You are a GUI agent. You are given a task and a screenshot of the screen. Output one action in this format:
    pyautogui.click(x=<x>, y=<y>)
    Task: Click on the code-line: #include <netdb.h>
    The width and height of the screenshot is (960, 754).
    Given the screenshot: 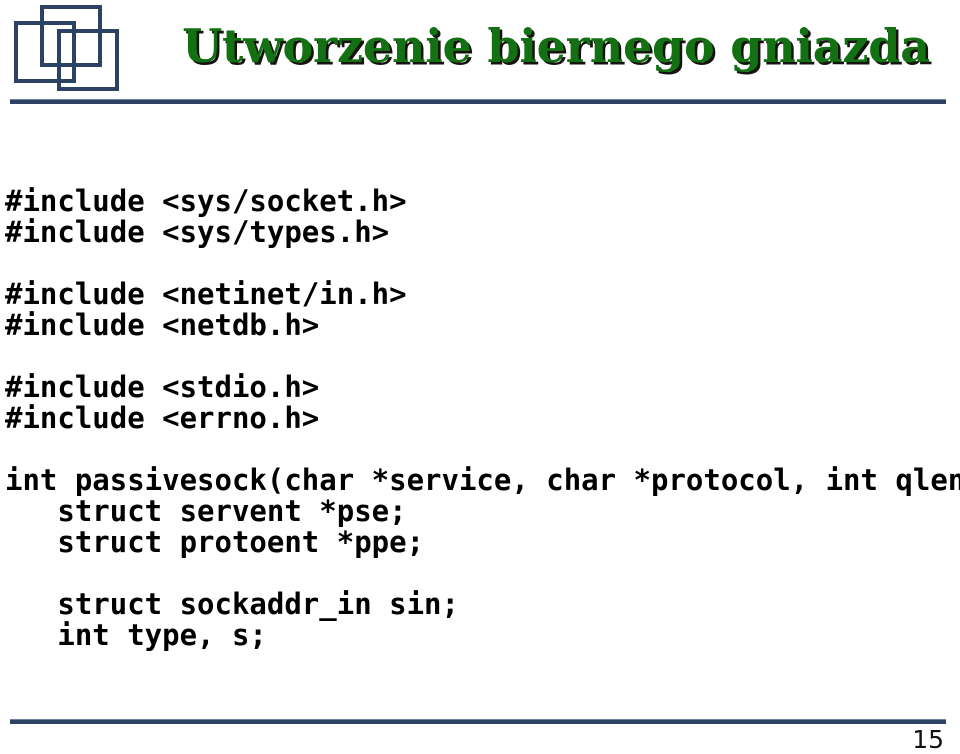 What is the action you would take?
    pyautogui.click(x=162, y=325)
    